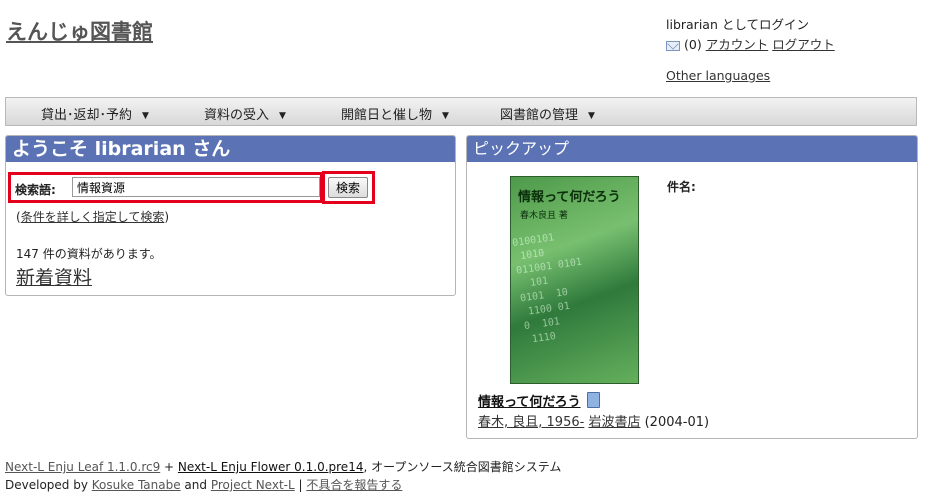 This screenshot has height=502, width=940. Describe the element at coordinates (87, 115) in the screenshot. I see `menu-label: 貸出･返却･予約` at that location.